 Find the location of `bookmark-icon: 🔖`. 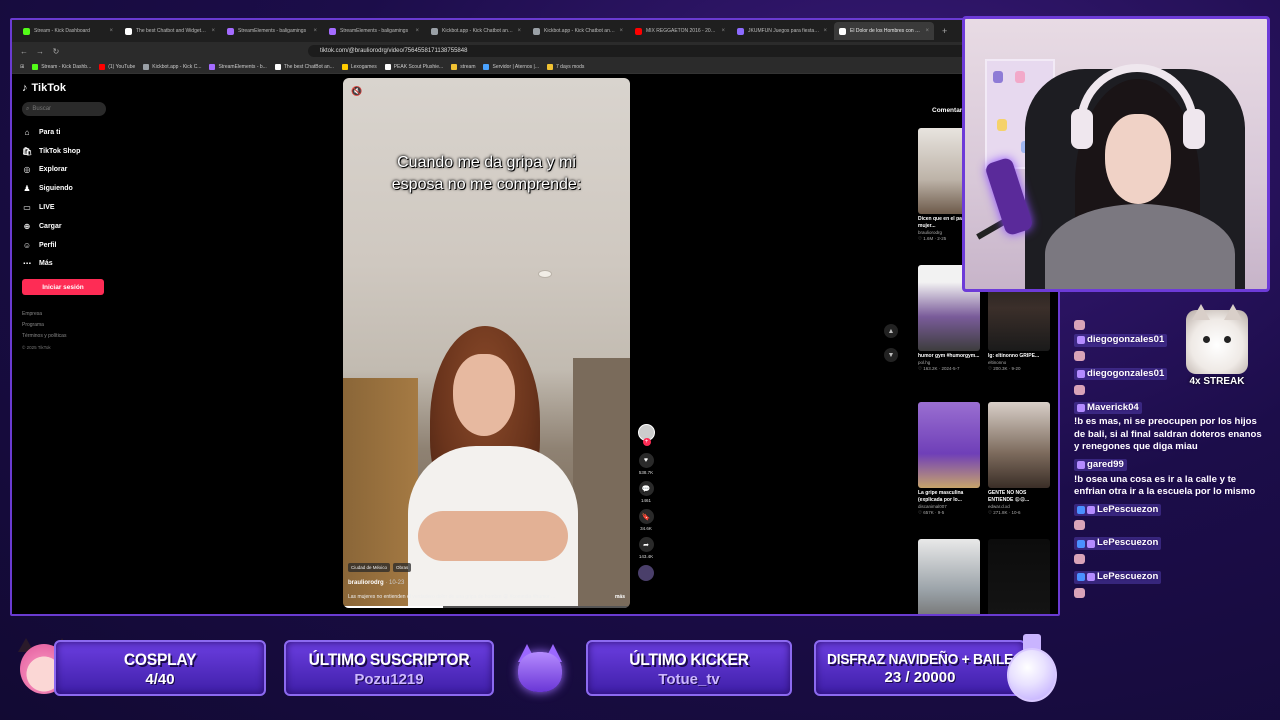

bookmark-icon: 🔖 is located at coordinates (646, 516).